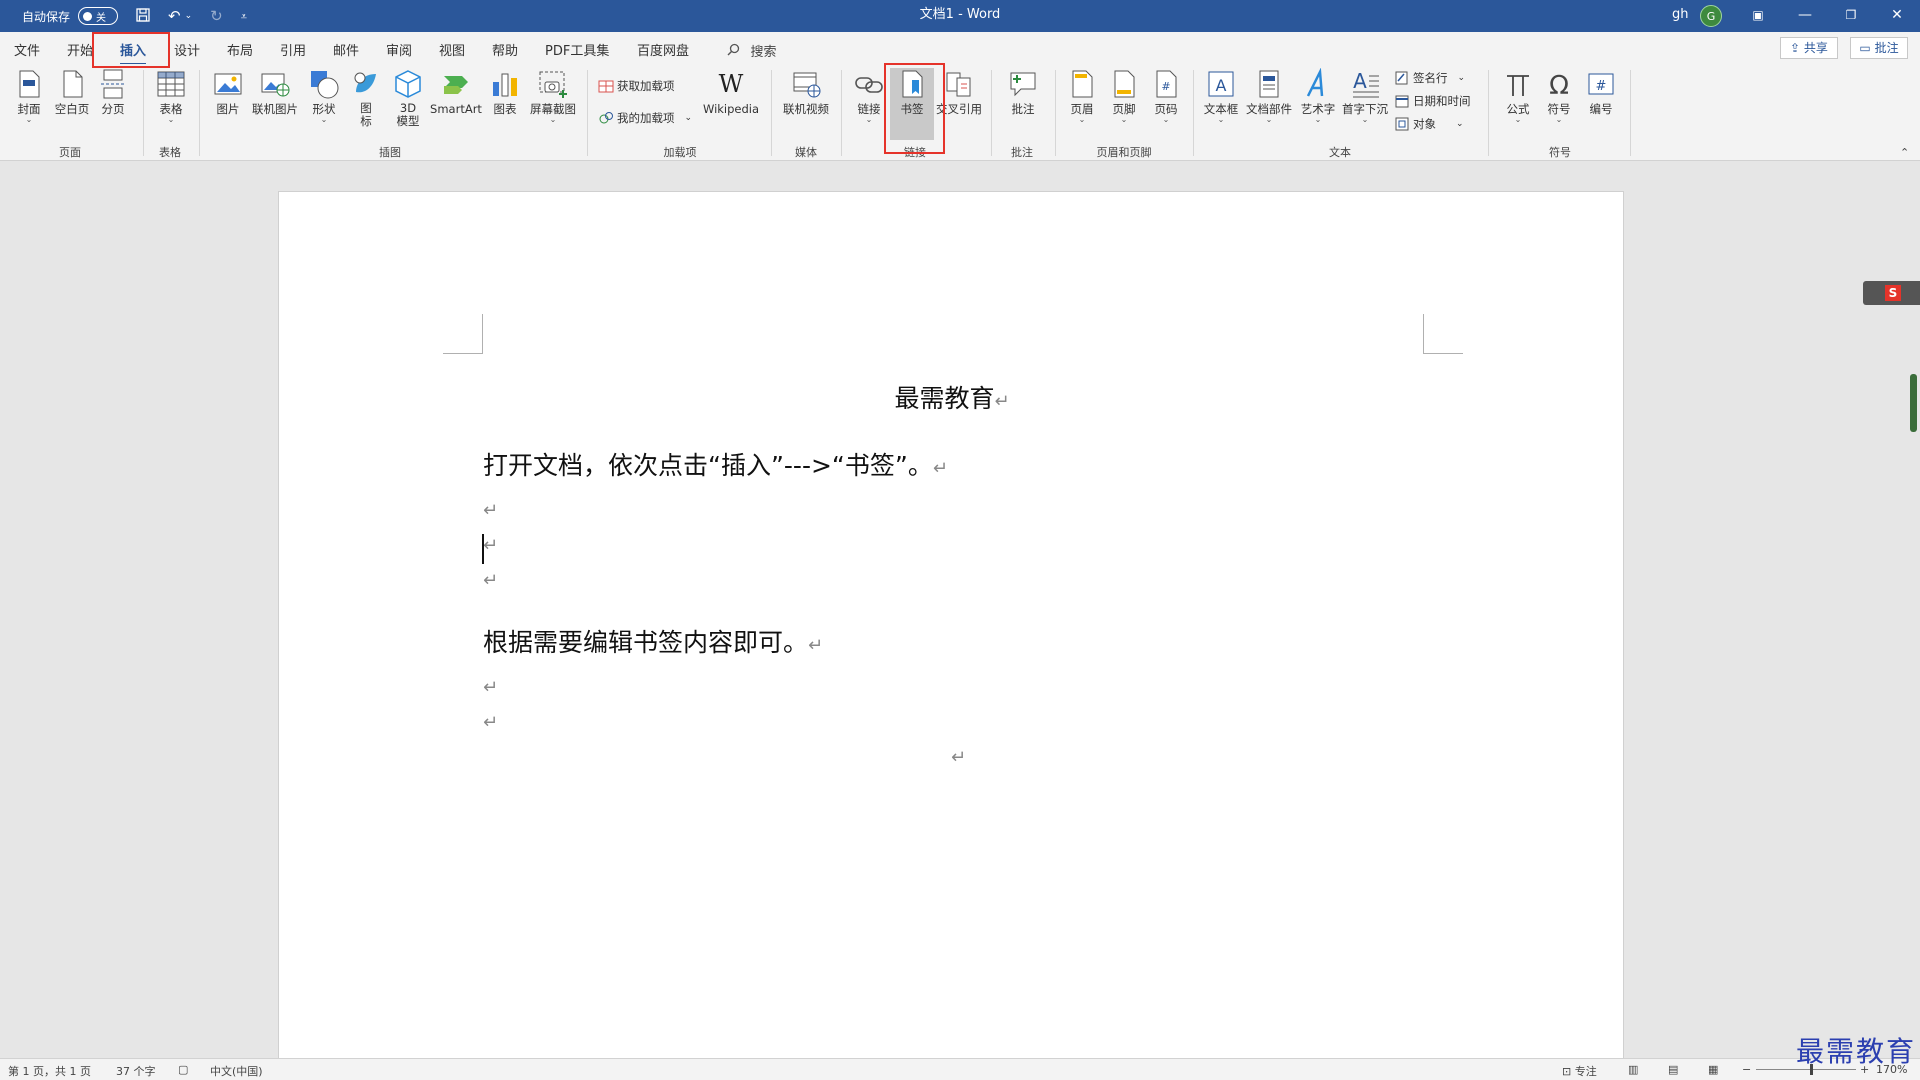 Image resolution: width=1920 pixels, height=1080 pixels. I want to click on heading-text: 最需教育, so click(944, 398).